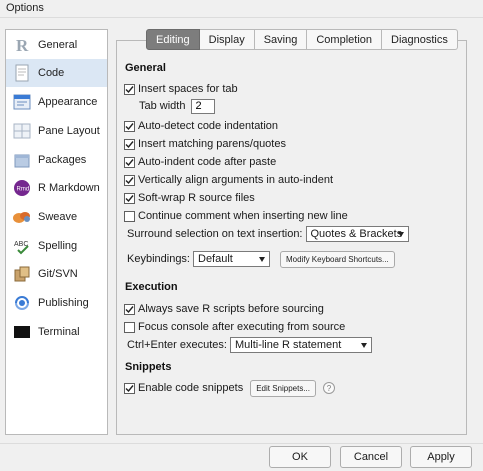 Image resolution: width=483 pixels, height=471 pixels. Describe the element at coordinates (227, 39) in the screenshot. I see `tab-display: Display` at that location.